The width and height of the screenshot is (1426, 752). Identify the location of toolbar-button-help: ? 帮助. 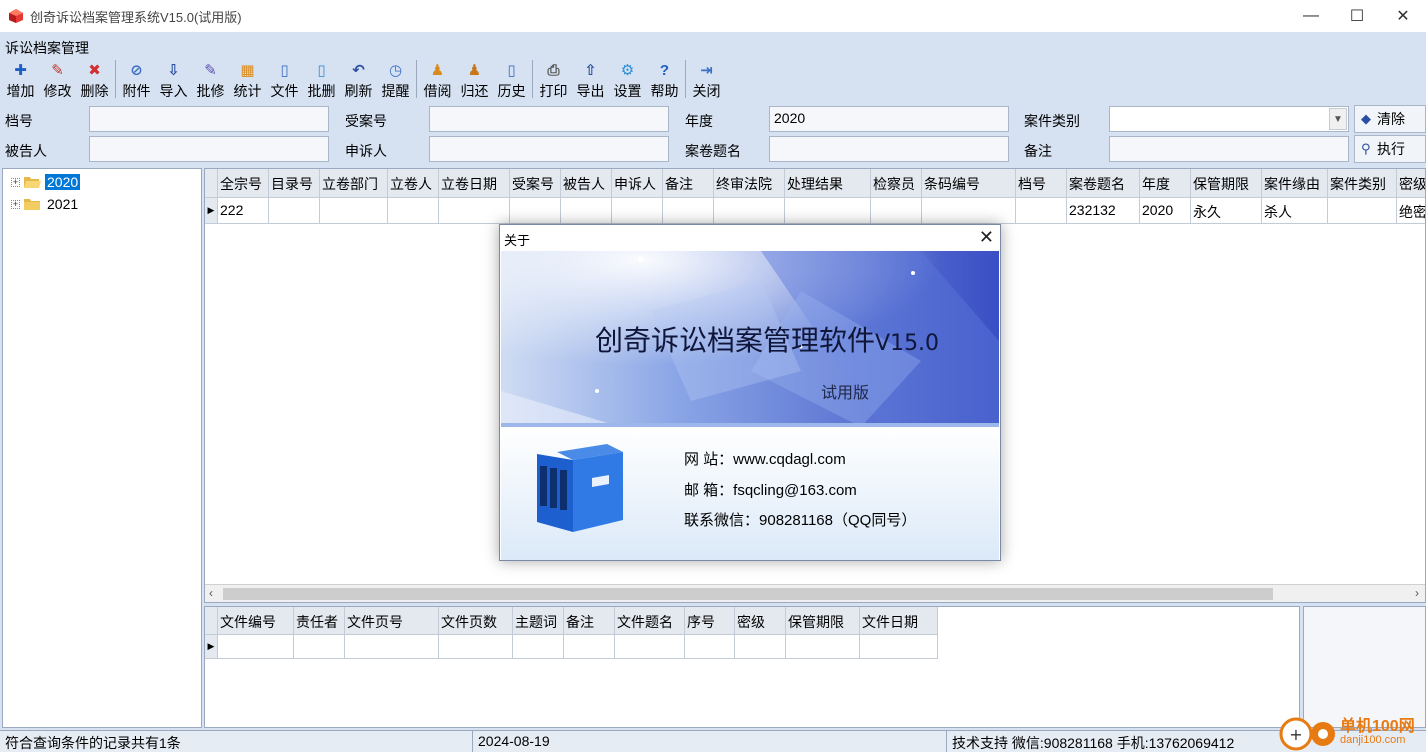
(664, 80).